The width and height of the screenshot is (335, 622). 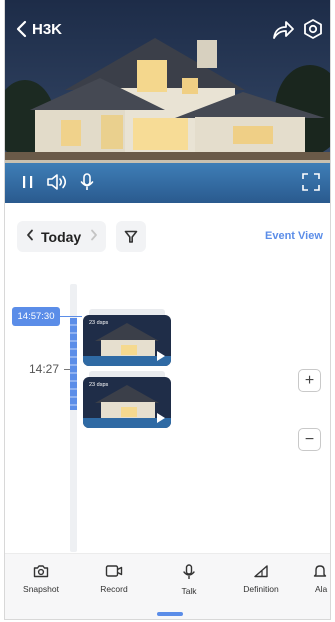 What do you see at coordinates (261, 589) in the screenshot?
I see `definition-label: Definition` at bounding box center [261, 589].